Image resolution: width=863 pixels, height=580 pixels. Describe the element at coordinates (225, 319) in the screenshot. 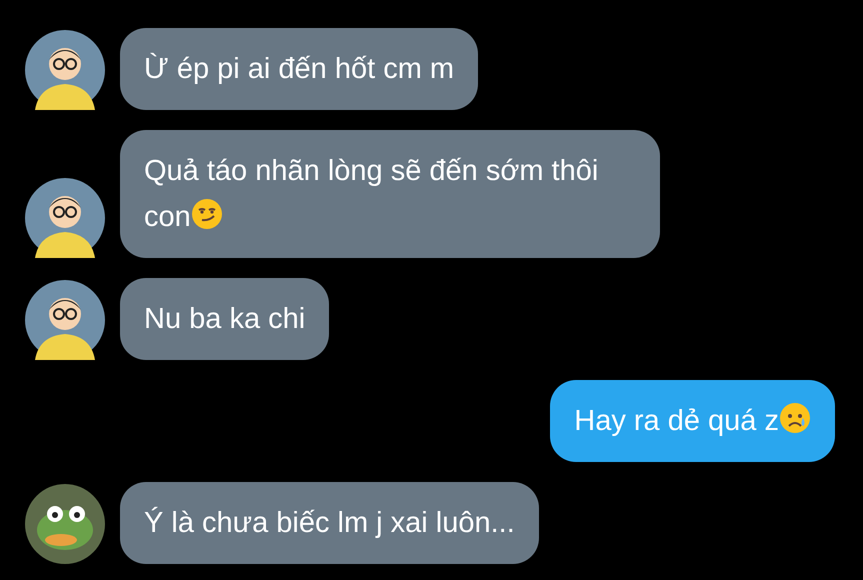

I see `message-bubble: Nu ba ka chi` at that location.